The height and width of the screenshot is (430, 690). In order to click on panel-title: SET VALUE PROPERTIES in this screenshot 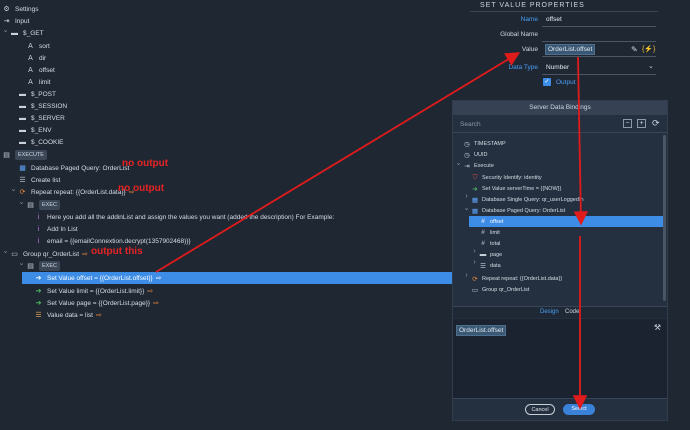, I will do `click(532, 5)`.